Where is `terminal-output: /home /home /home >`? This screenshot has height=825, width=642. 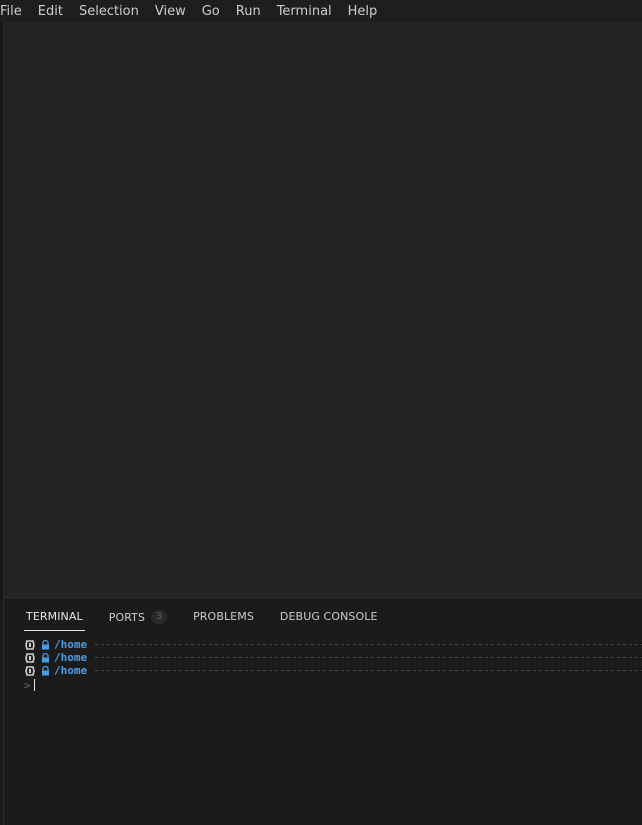 terminal-output: /home /home /home > is located at coordinates (333, 665).